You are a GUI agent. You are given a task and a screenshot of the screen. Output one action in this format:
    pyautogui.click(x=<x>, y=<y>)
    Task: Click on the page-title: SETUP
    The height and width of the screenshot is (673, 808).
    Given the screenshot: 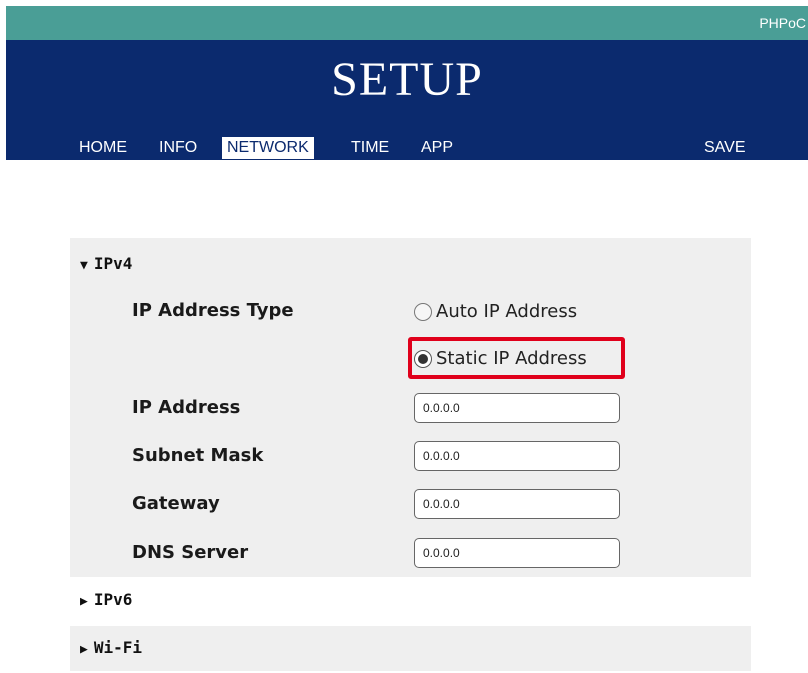 What is the action you would take?
    pyautogui.click(x=407, y=79)
    